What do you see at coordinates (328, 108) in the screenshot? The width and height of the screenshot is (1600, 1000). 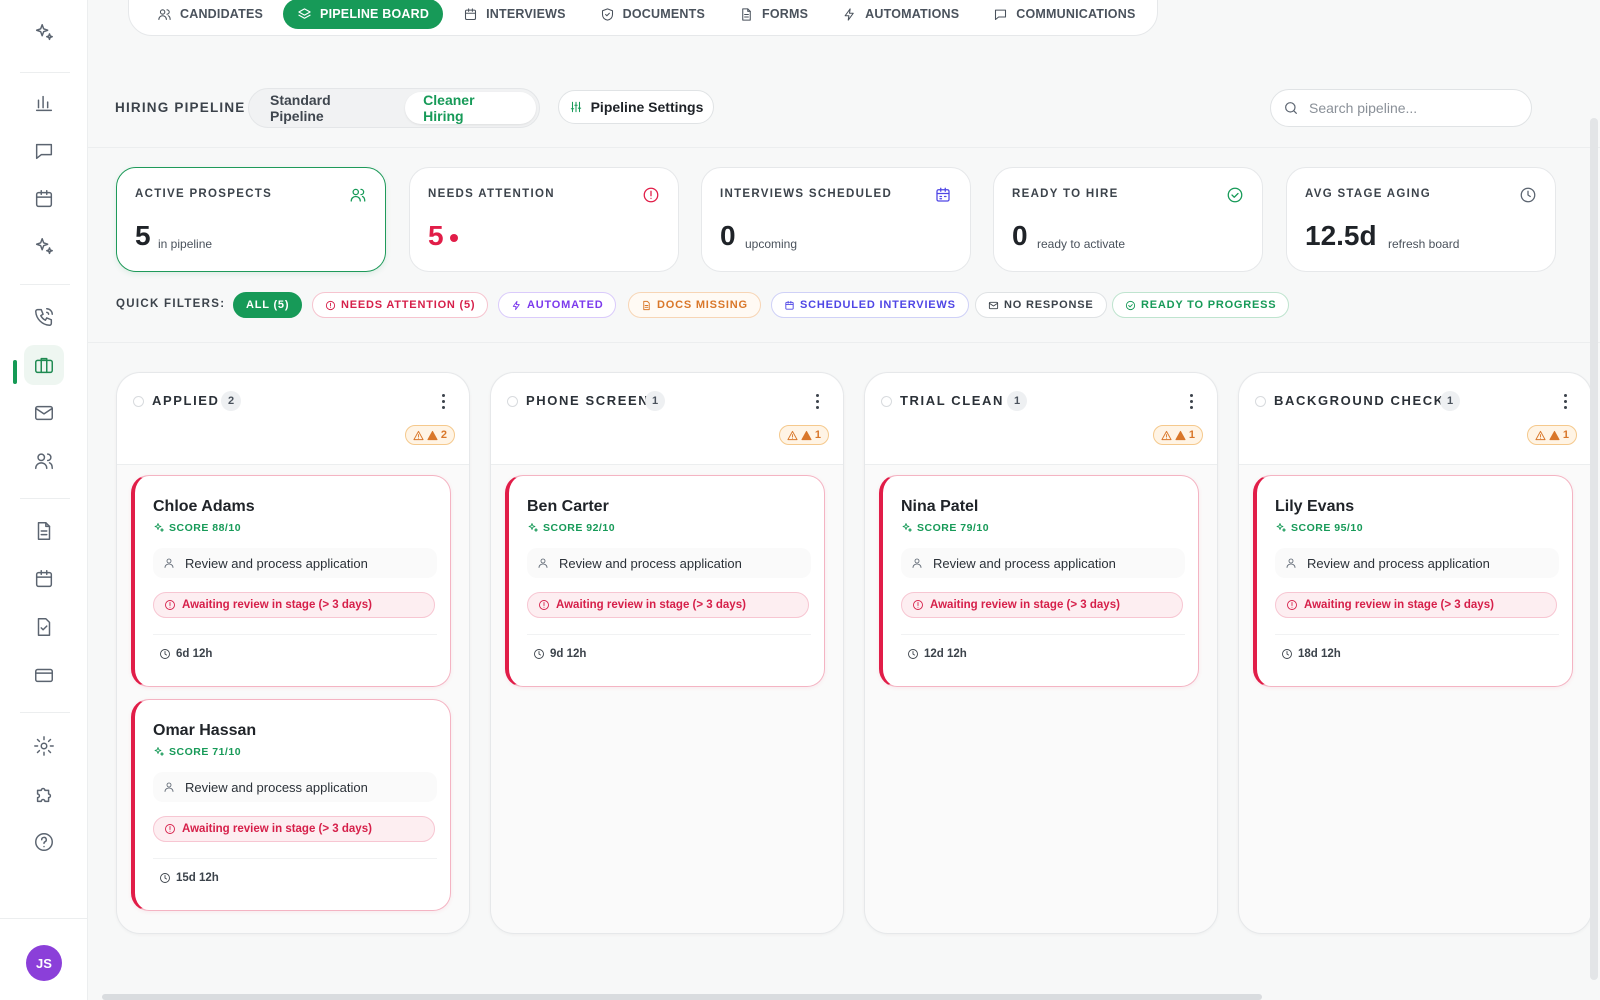 I see `segment-standard-pipeline: Standard Pipeline` at bounding box center [328, 108].